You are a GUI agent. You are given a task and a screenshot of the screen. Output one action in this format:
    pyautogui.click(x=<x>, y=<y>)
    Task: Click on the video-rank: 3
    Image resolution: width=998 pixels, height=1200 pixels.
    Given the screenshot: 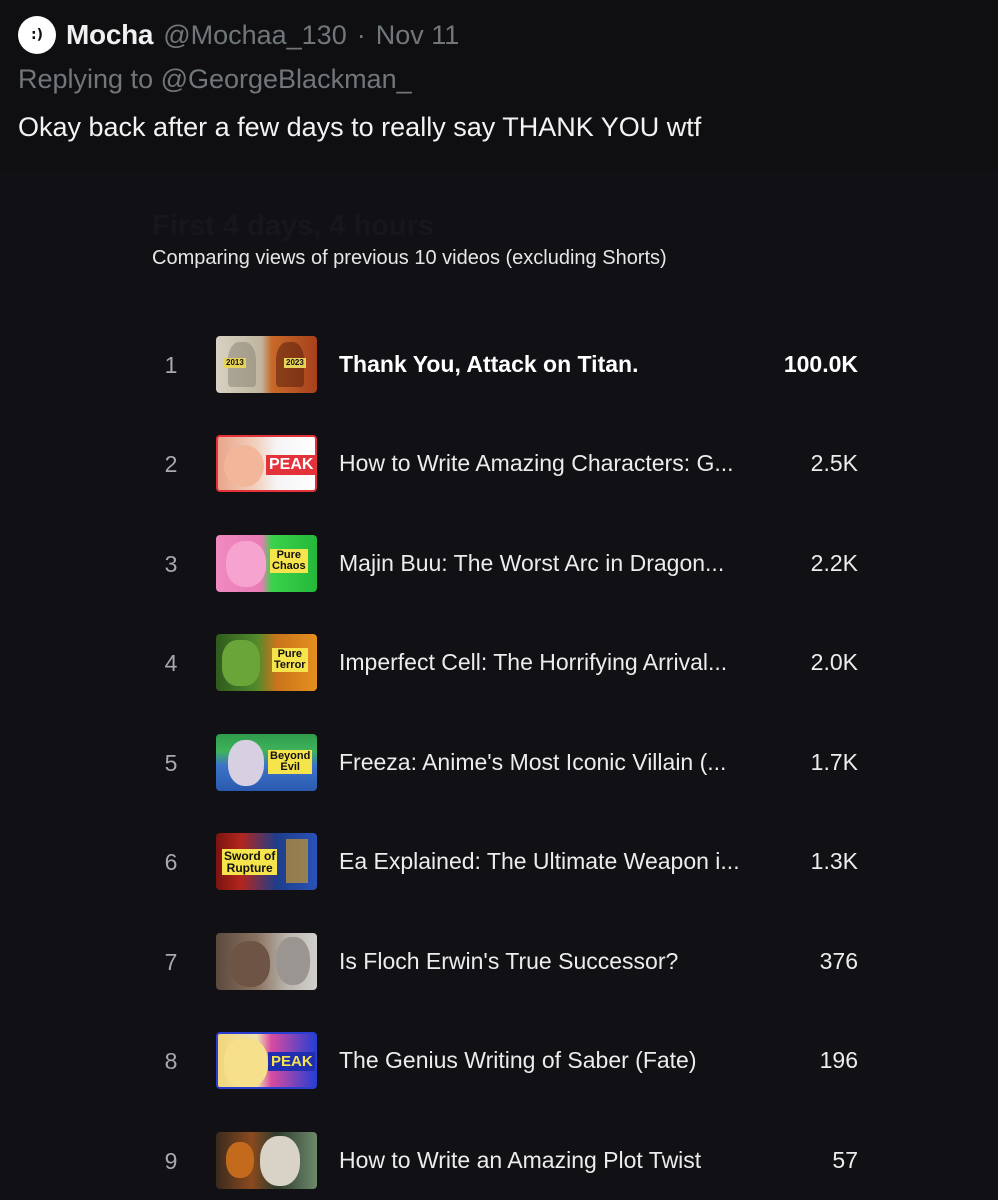 What is the action you would take?
    pyautogui.click(x=171, y=564)
    